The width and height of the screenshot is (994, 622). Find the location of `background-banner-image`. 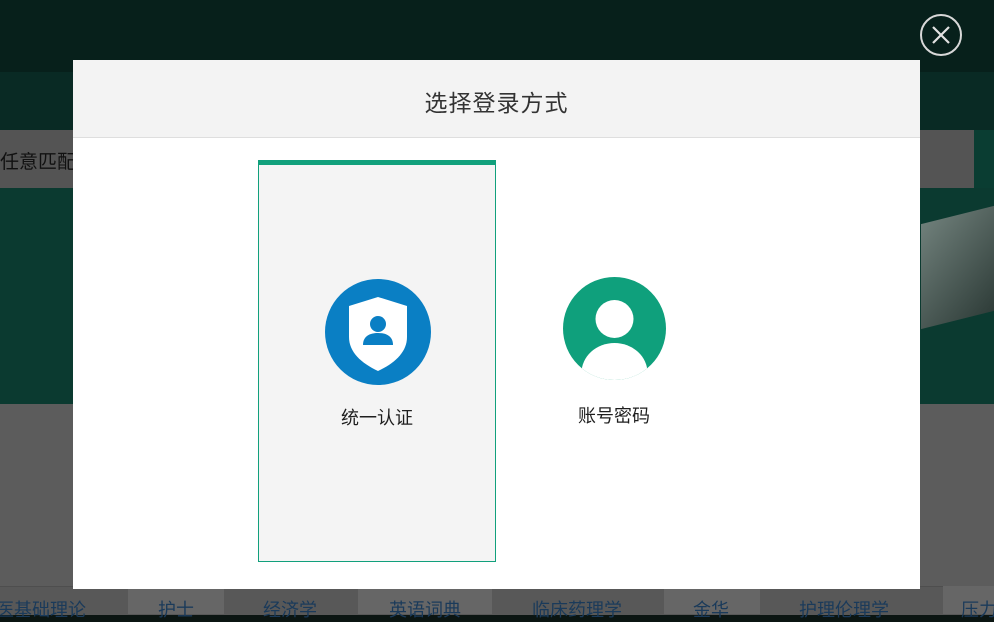

background-banner-image is located at coordinates (957, 267).